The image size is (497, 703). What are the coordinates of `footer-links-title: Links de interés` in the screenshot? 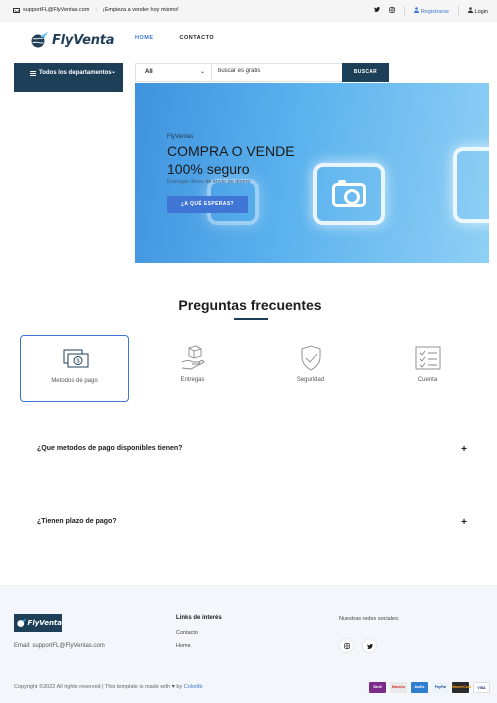 It's located at (199, 618).